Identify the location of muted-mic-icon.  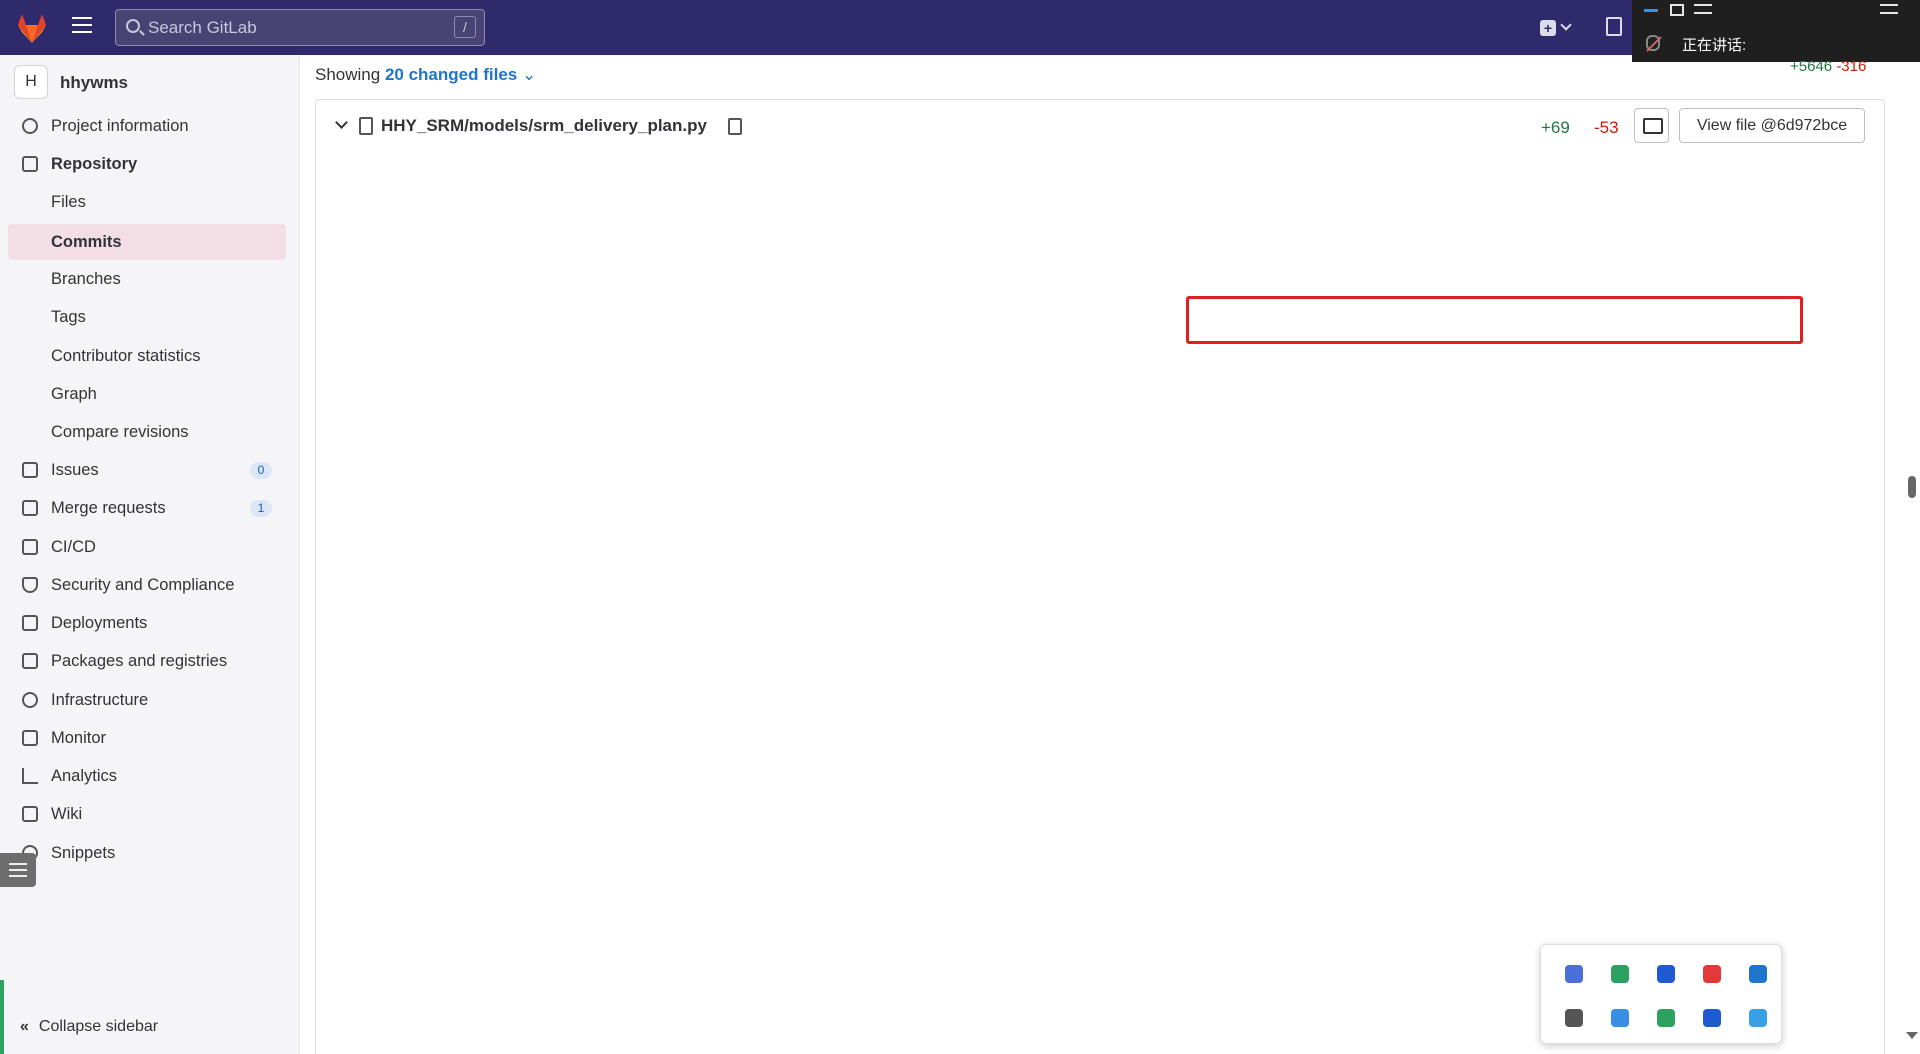
(1653, 43).